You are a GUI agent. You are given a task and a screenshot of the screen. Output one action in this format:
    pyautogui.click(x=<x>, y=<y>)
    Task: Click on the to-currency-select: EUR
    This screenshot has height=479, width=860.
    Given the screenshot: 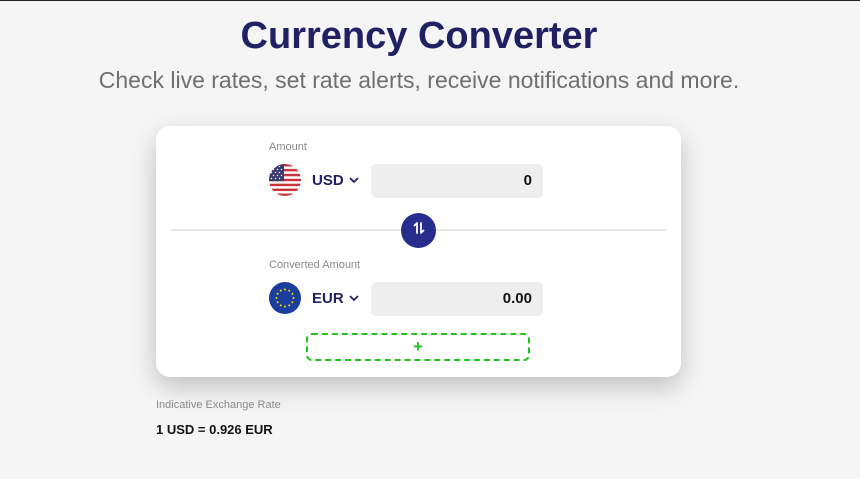 What is the action you would take?
    pyautogui.click(x=335, y=298)
    